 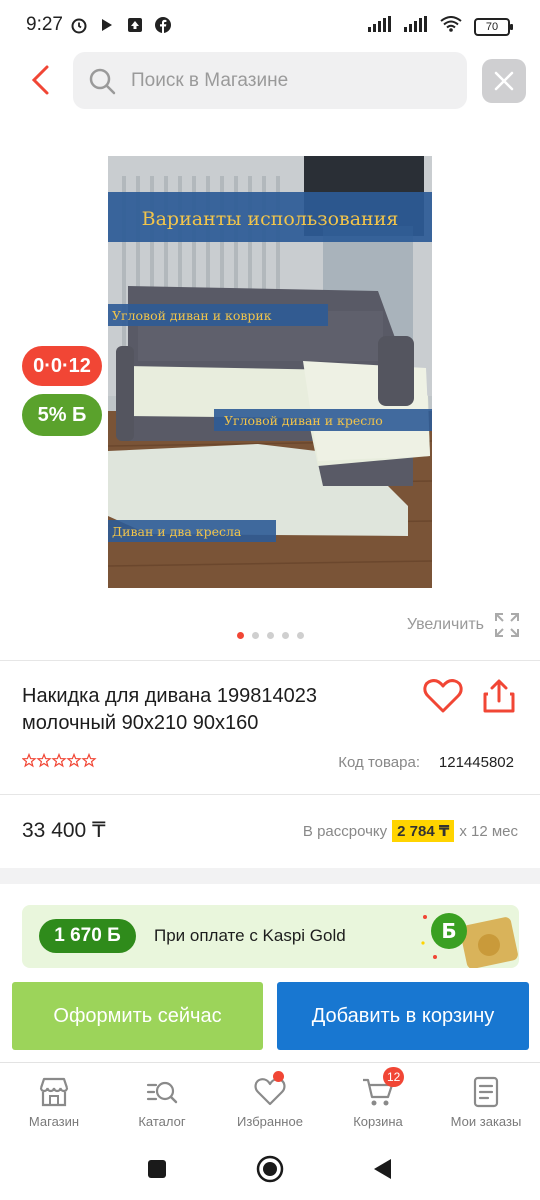 I want to click on installment-info: В рассрочку 2 784 ₸ x 12 мес, so click(x=410, y=831).